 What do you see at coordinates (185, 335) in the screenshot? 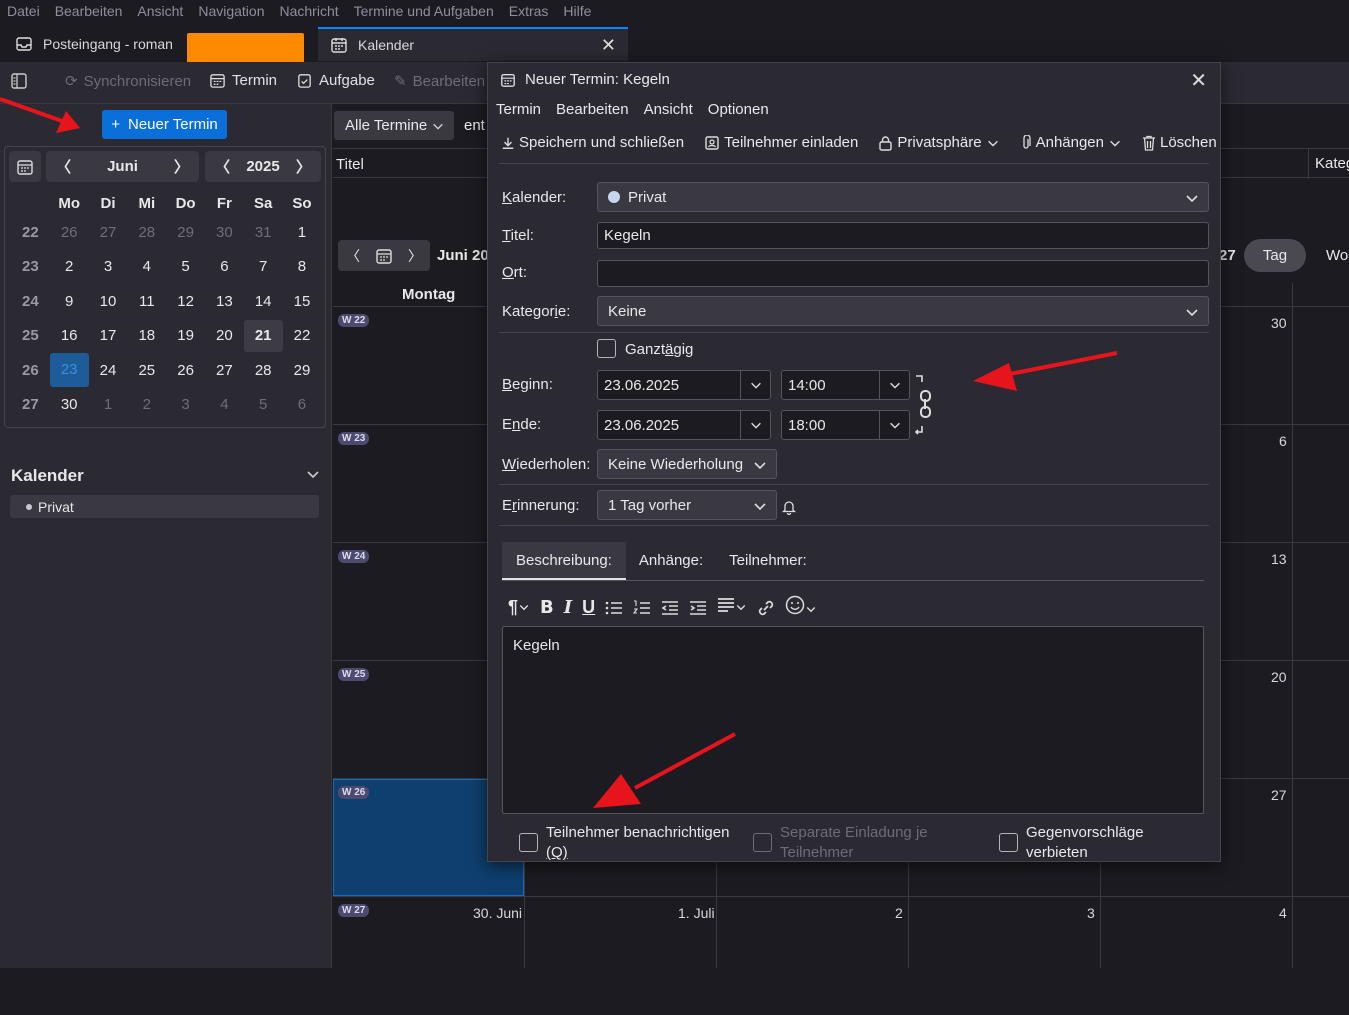
I see `day-cell: 19` at bounding box center [185, 335].